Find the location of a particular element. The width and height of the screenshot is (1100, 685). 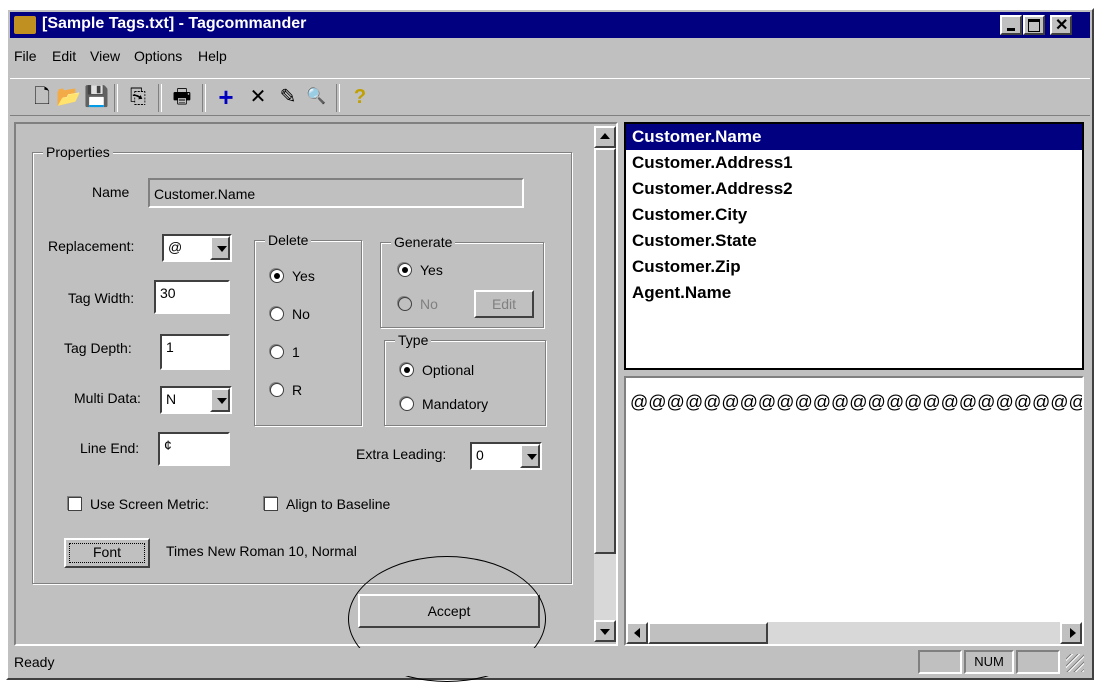

list-item: Agent.Name is located at coordinates (854, 293).